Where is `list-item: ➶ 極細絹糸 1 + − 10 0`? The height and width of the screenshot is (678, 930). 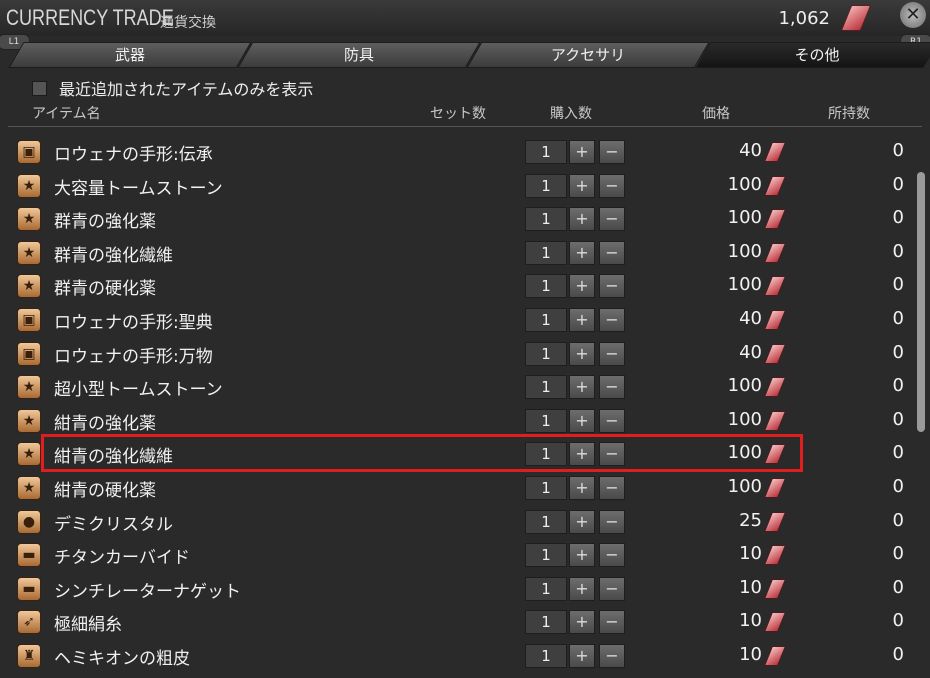 list-item: ➶ 極細絹糸 1 + − 10 0 is located at coordinates (456, 620).